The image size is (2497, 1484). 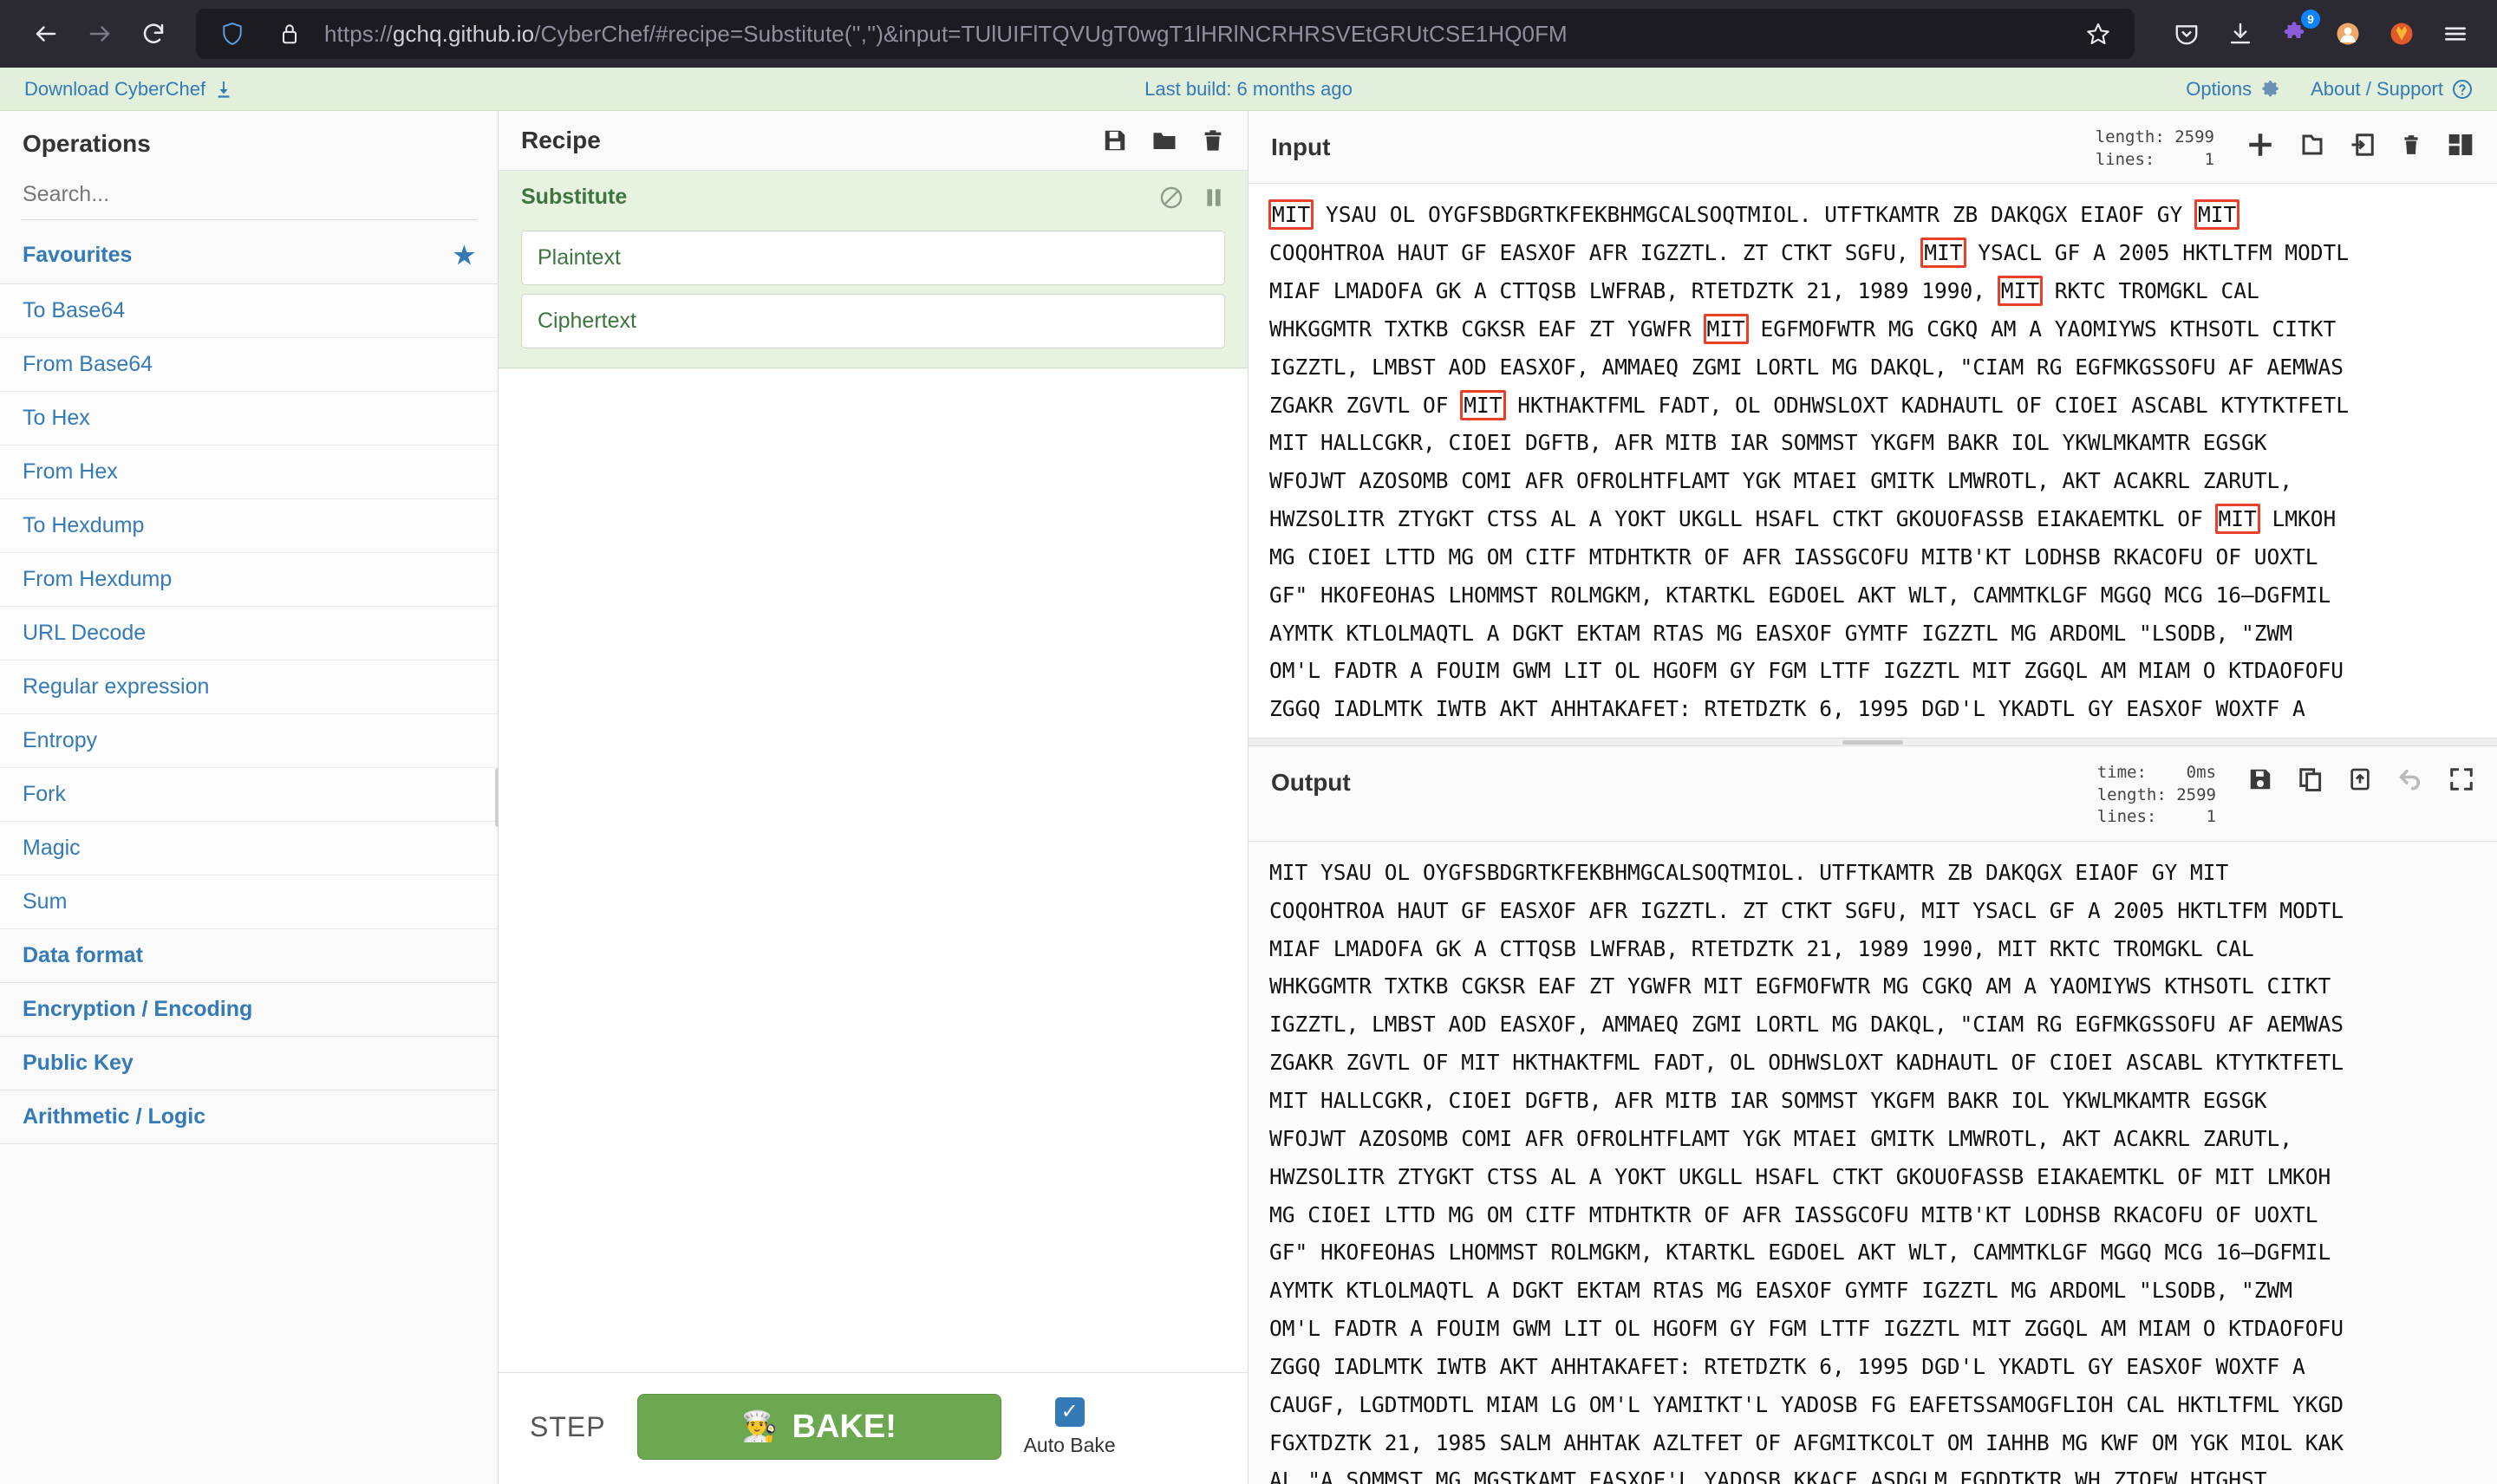 What do you see at coordinates (2154, 148) in the screenshot?
I see `input-meta: length: 2599 lines: 1` at bounding box center [2154, 148].